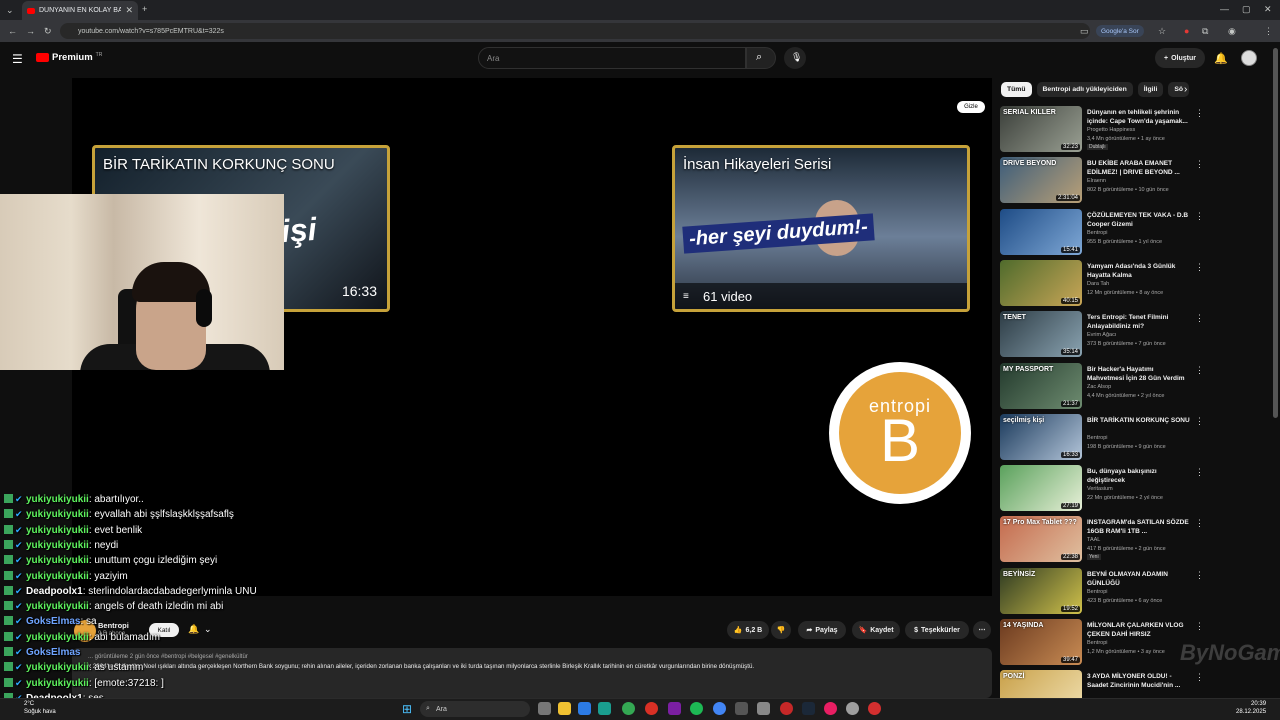 Image resolution: width=1280 pixels, height=720 pixels. I want to click on windows-start-icon: ⊞, so click(407, 709).